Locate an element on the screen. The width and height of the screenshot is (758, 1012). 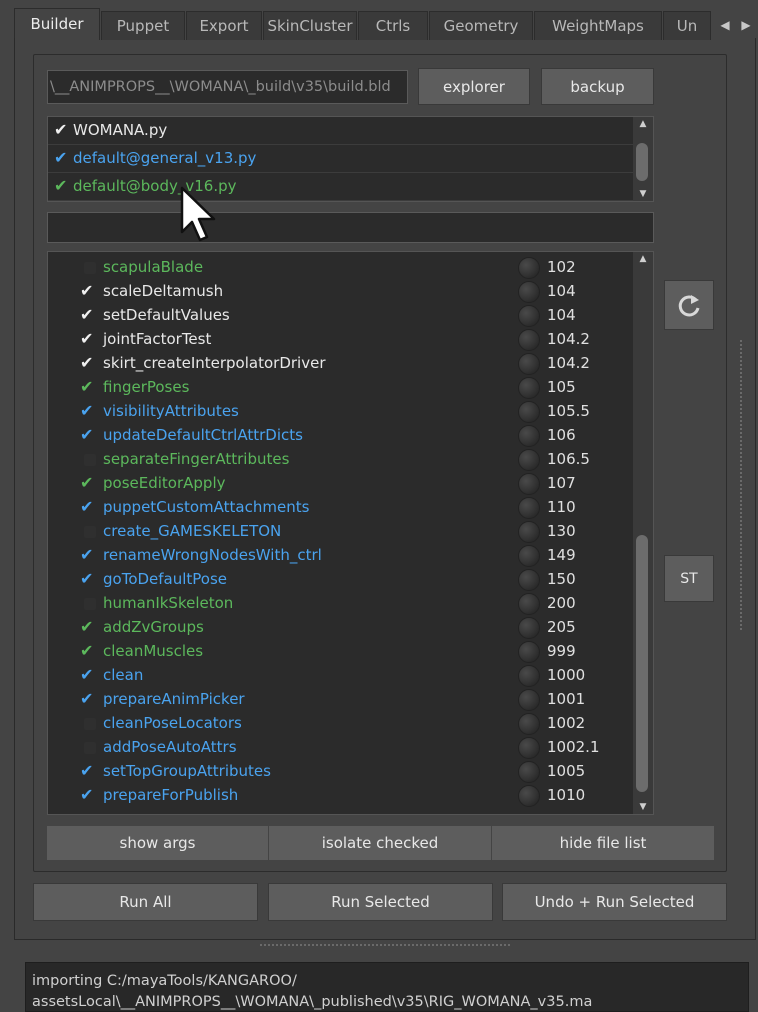
tab-ctrls: Ctrls is located at coordinates (393, 25).